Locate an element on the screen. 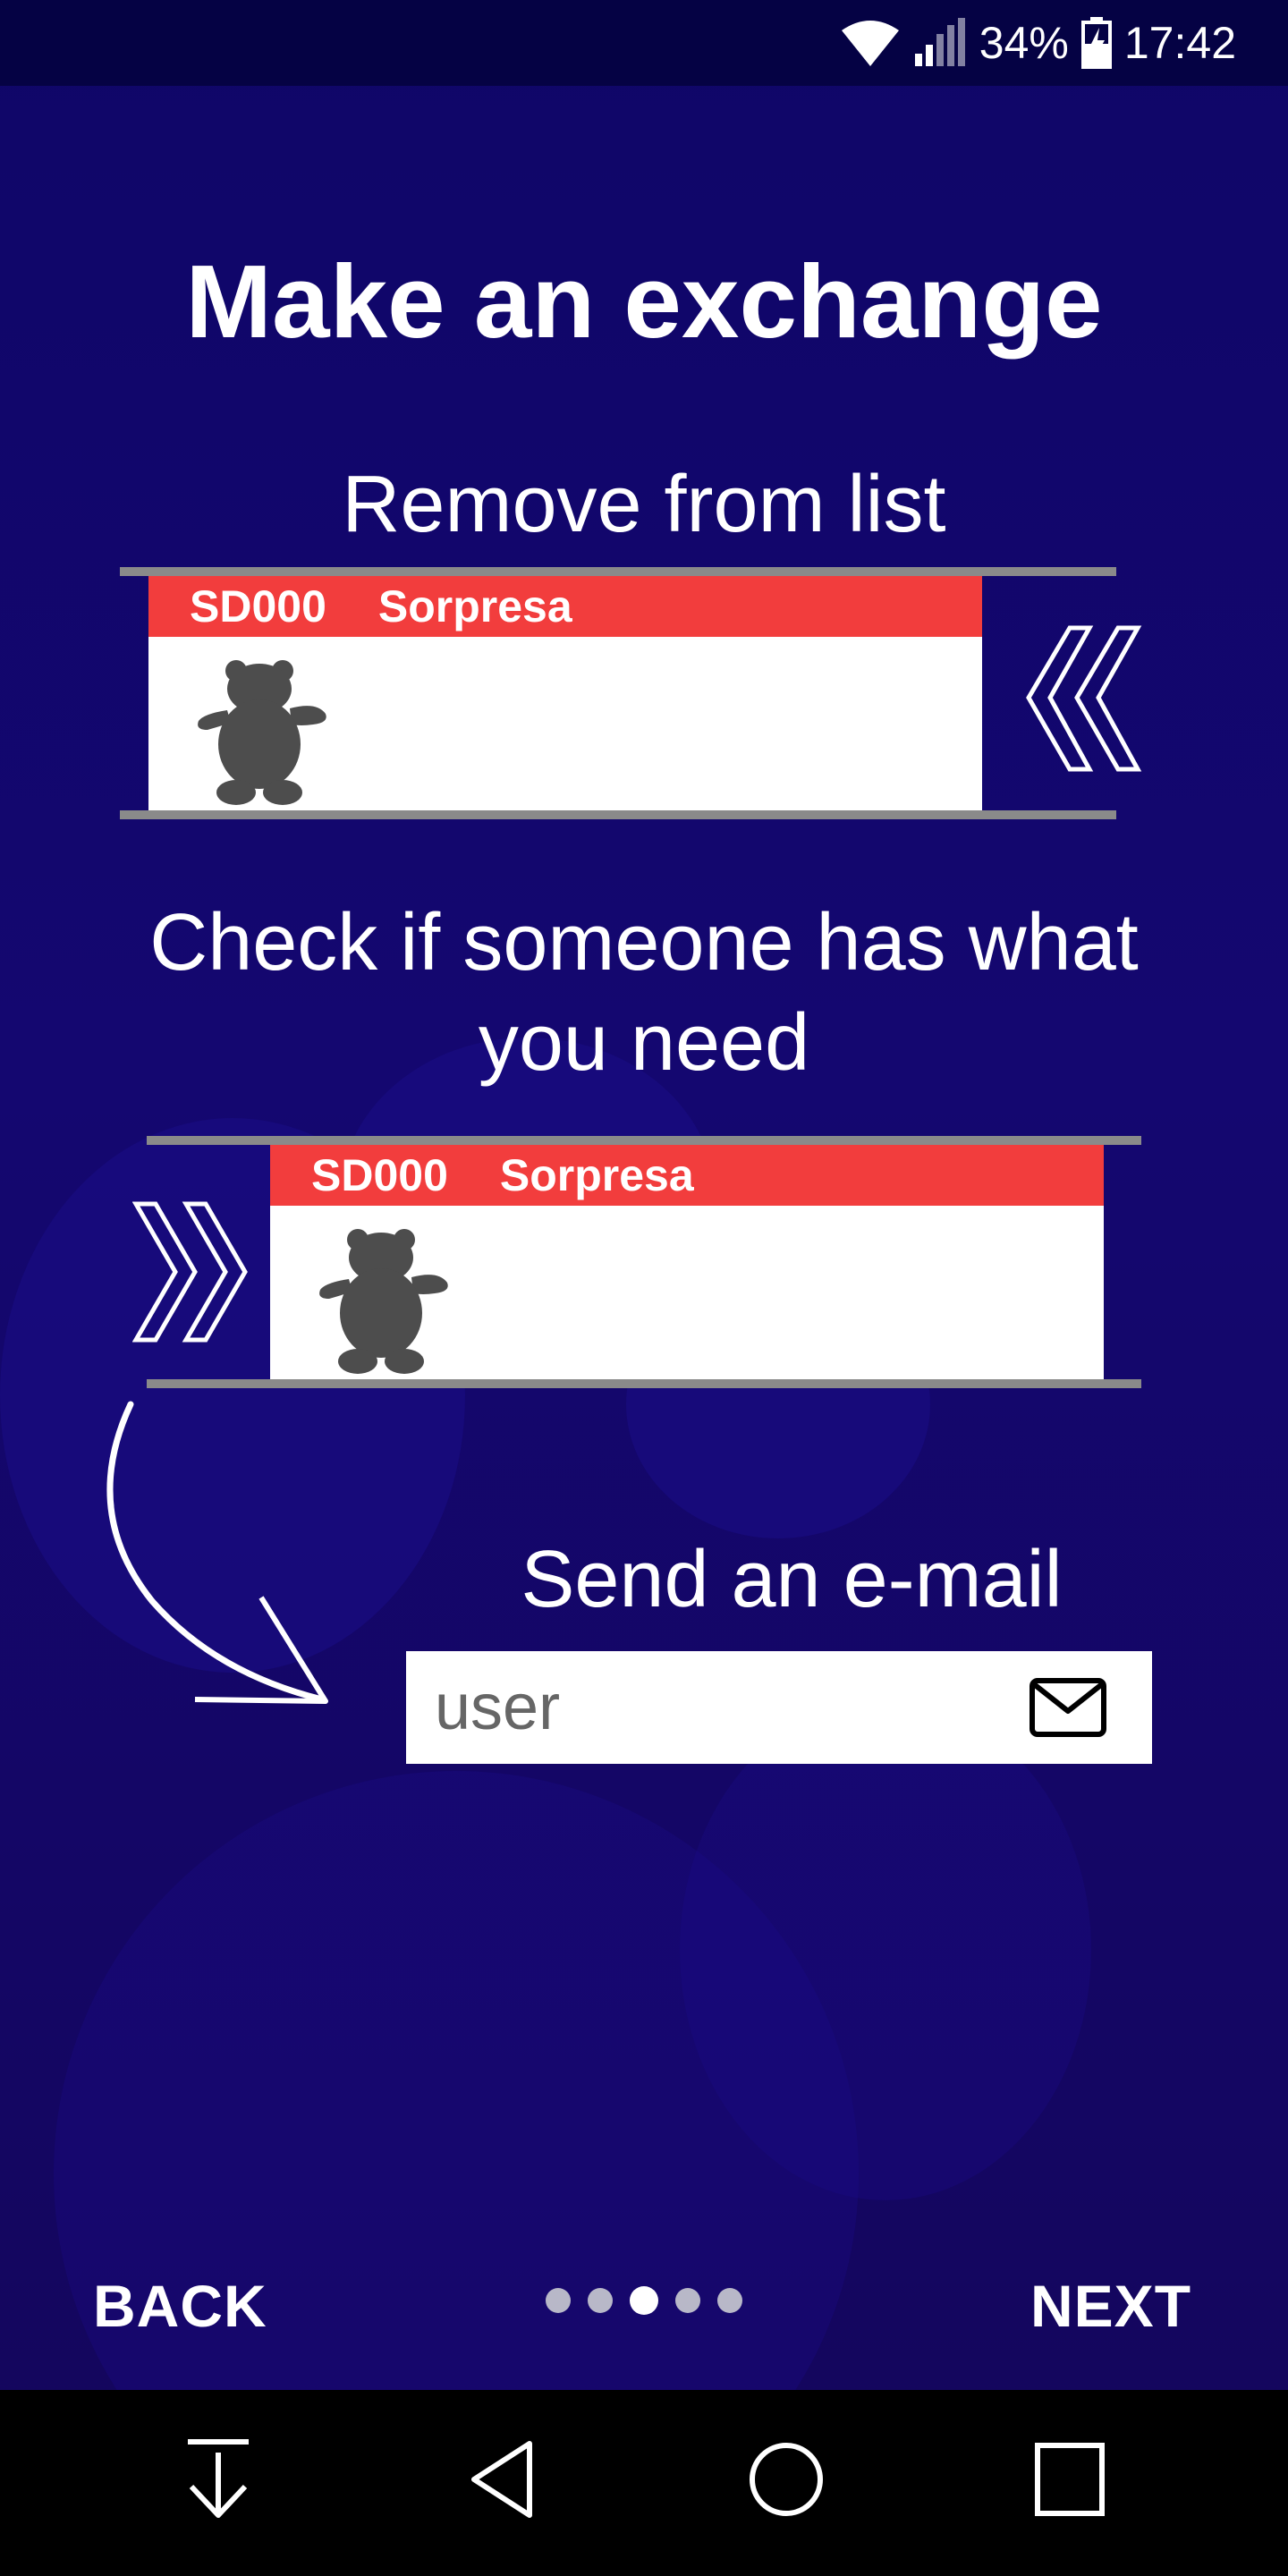  background-blob is located at coordinates (885, 1949).